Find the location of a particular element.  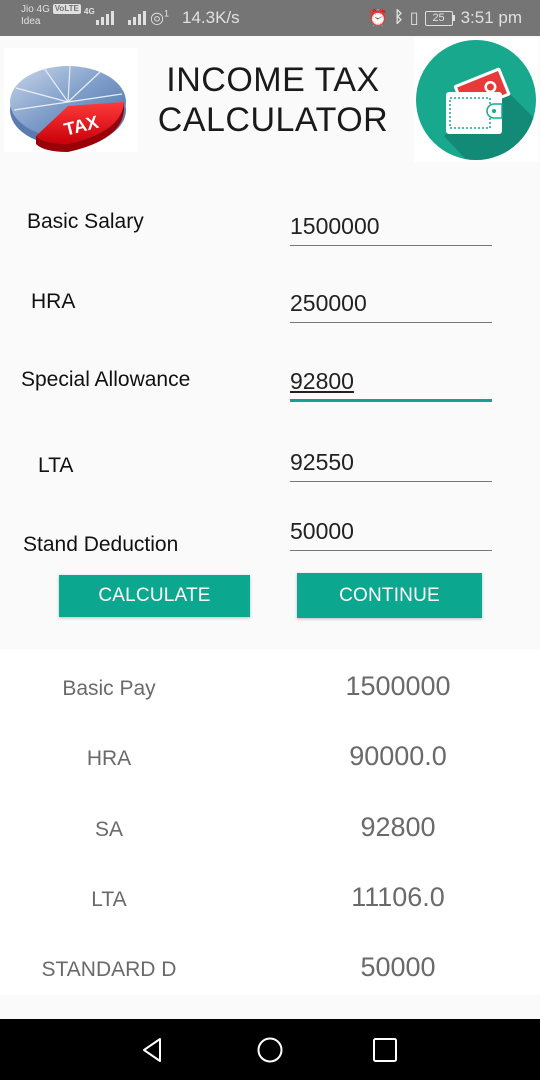

wallet-money-icon is located at coordinates (476, 100).